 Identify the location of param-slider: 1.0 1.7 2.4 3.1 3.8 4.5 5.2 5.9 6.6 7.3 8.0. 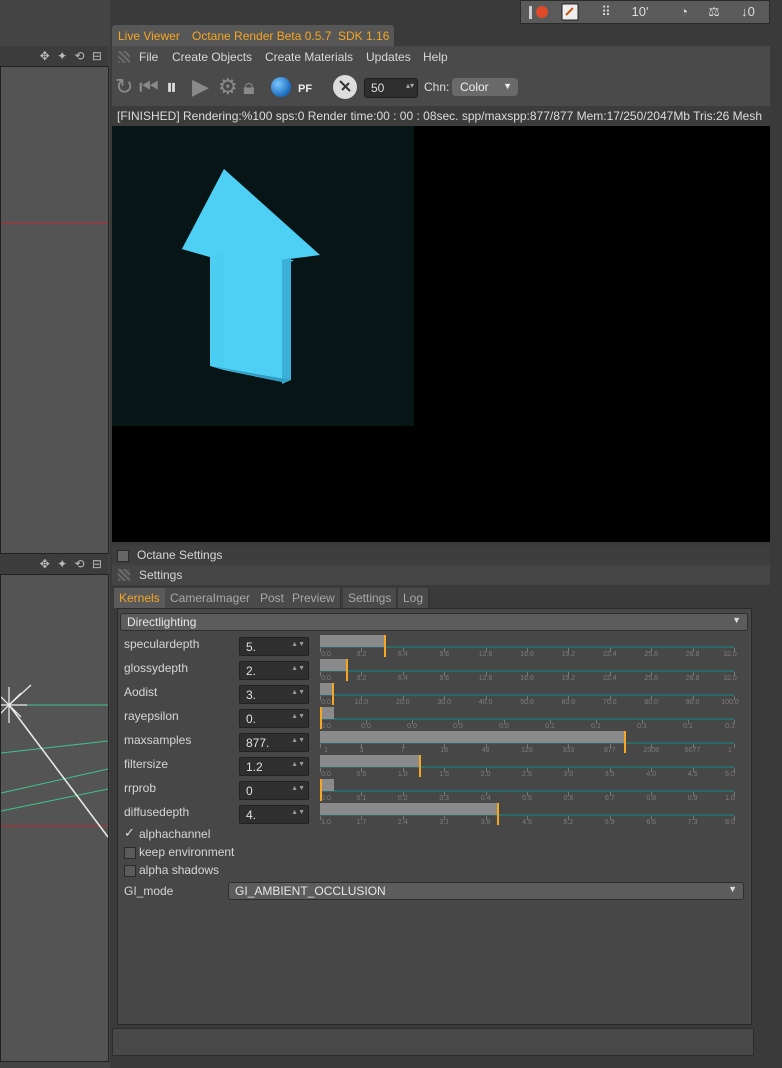
(527, 815).